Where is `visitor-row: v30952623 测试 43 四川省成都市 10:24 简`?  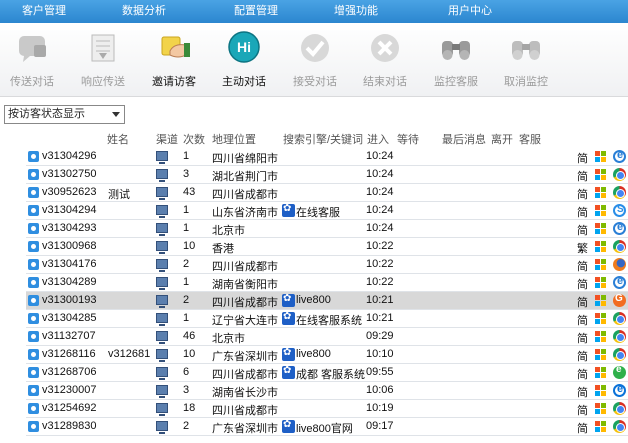
visitor-row: v30952623 测试 43 四川省成都市 10:24 简 is located at coordinates (327, 193).